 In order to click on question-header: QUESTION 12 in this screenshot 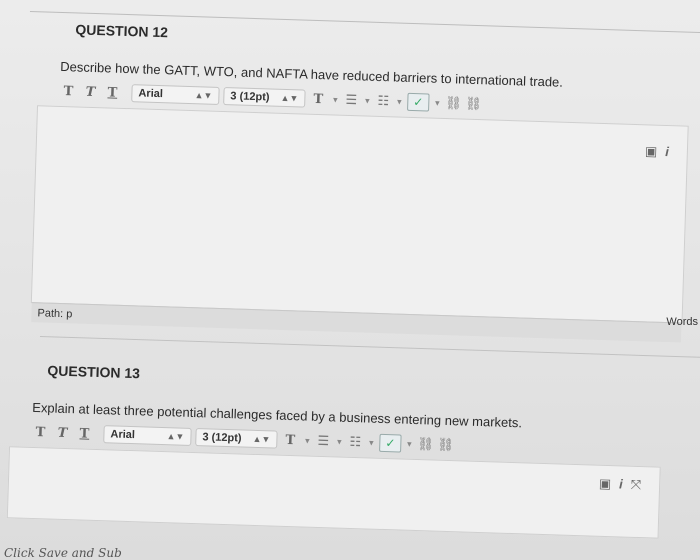, I will do `click(364, 35)`.